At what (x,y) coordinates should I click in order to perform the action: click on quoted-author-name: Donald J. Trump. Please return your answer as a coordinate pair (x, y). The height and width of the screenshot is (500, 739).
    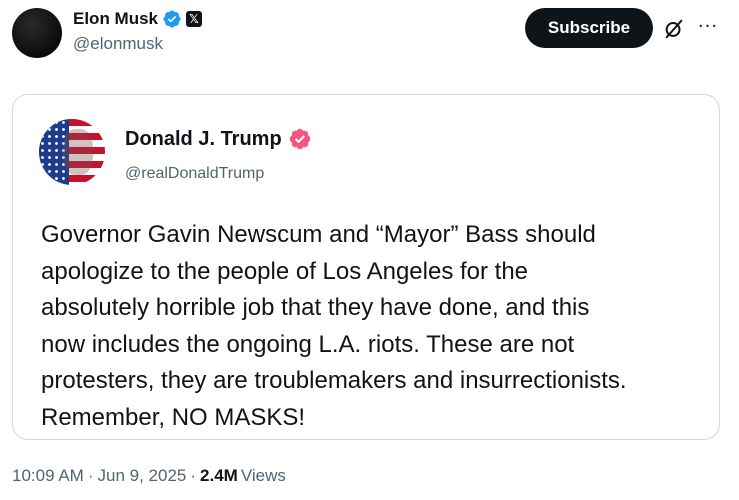
    Looking at the image, I should click on (203, 139).